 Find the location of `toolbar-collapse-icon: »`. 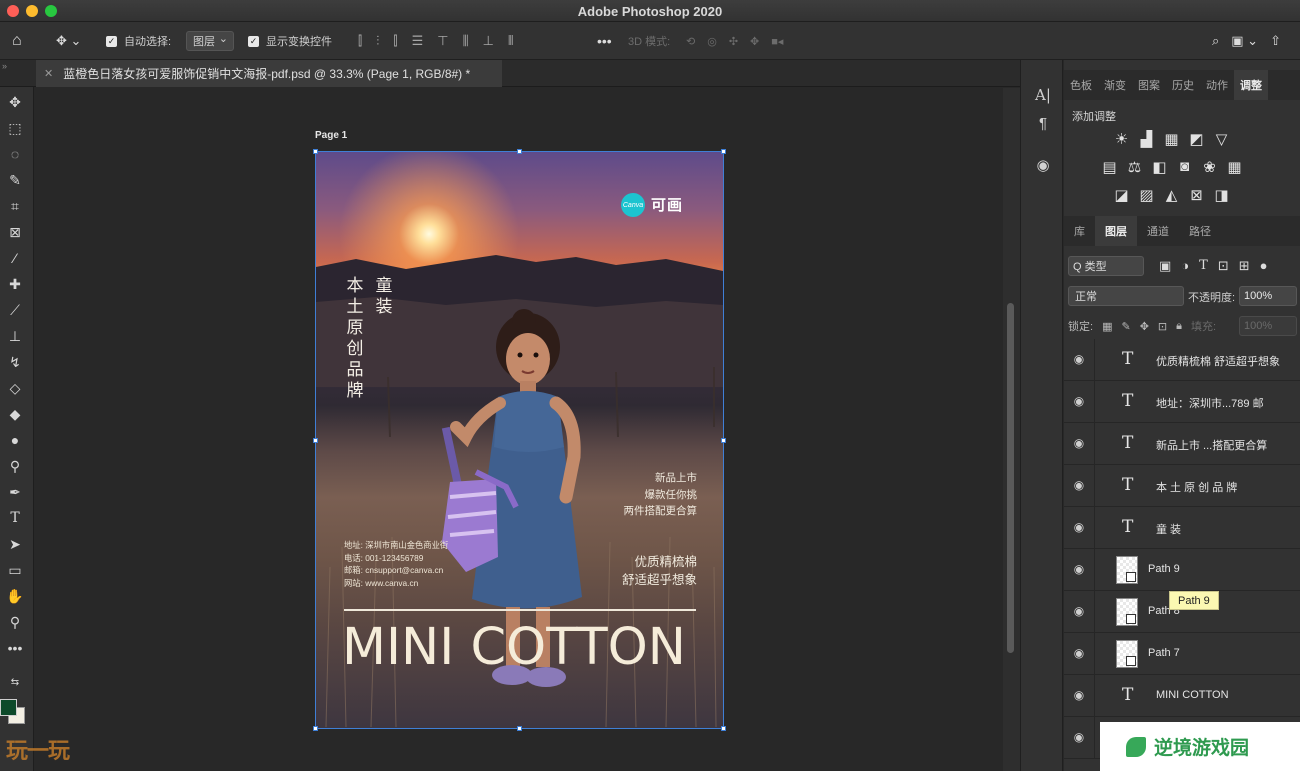

toolbar-collapse-icon: » is located at coordinates (4, 66).